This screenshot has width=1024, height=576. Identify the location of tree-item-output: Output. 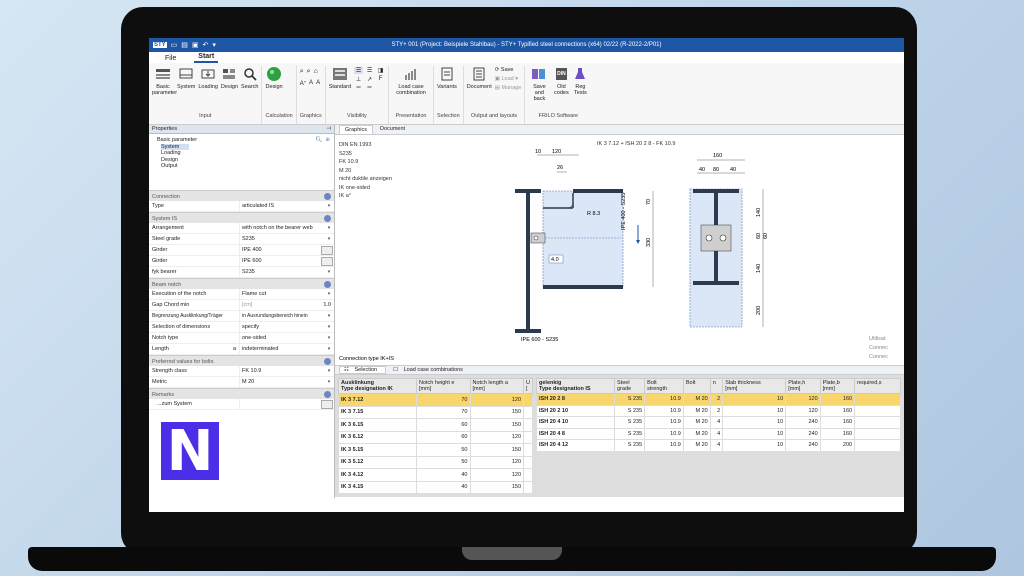
(243, 166).